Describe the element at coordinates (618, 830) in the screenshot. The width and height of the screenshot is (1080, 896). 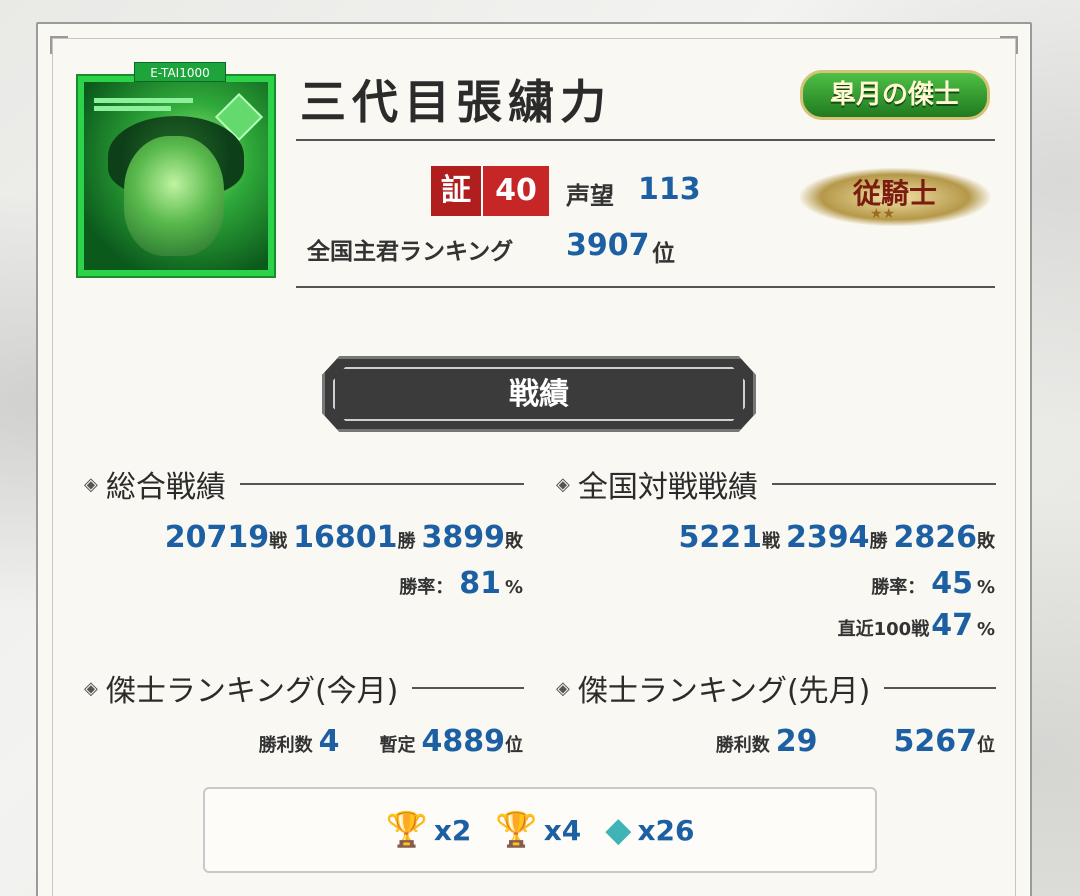
I see `medal-icon: ◆` at that location.